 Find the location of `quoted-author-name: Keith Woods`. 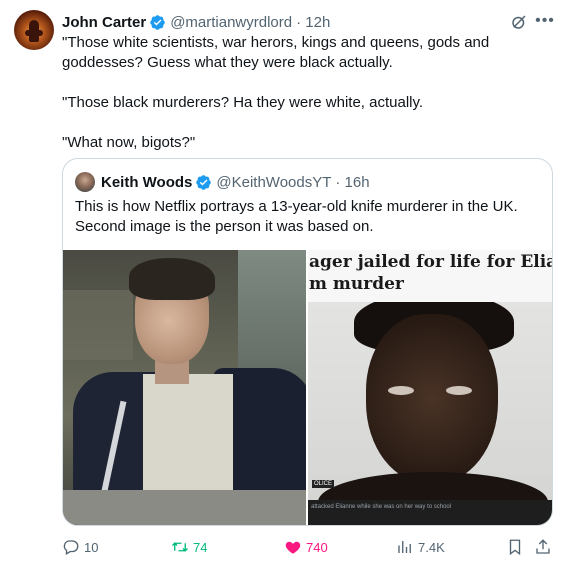

quoted-author-name: Keith Woods is located at coordinates (147, 182).